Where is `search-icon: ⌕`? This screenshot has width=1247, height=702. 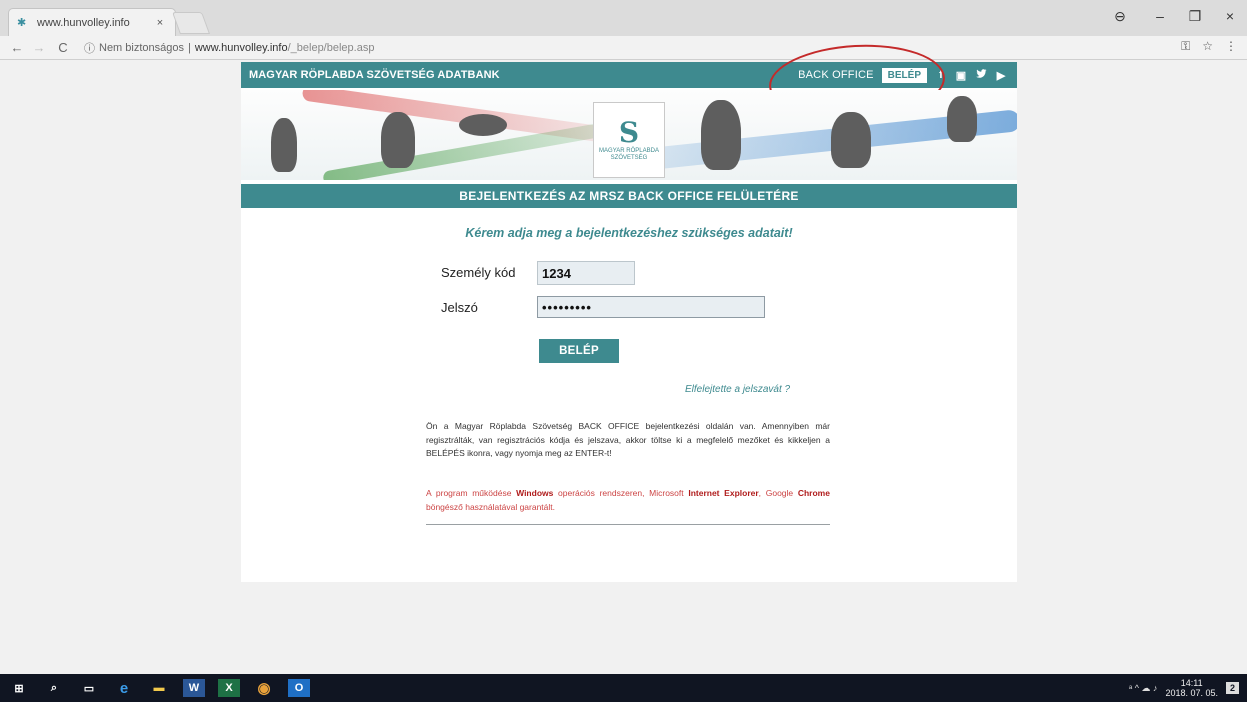 search-icon: ⌕ is located at coordinates (54, 688).